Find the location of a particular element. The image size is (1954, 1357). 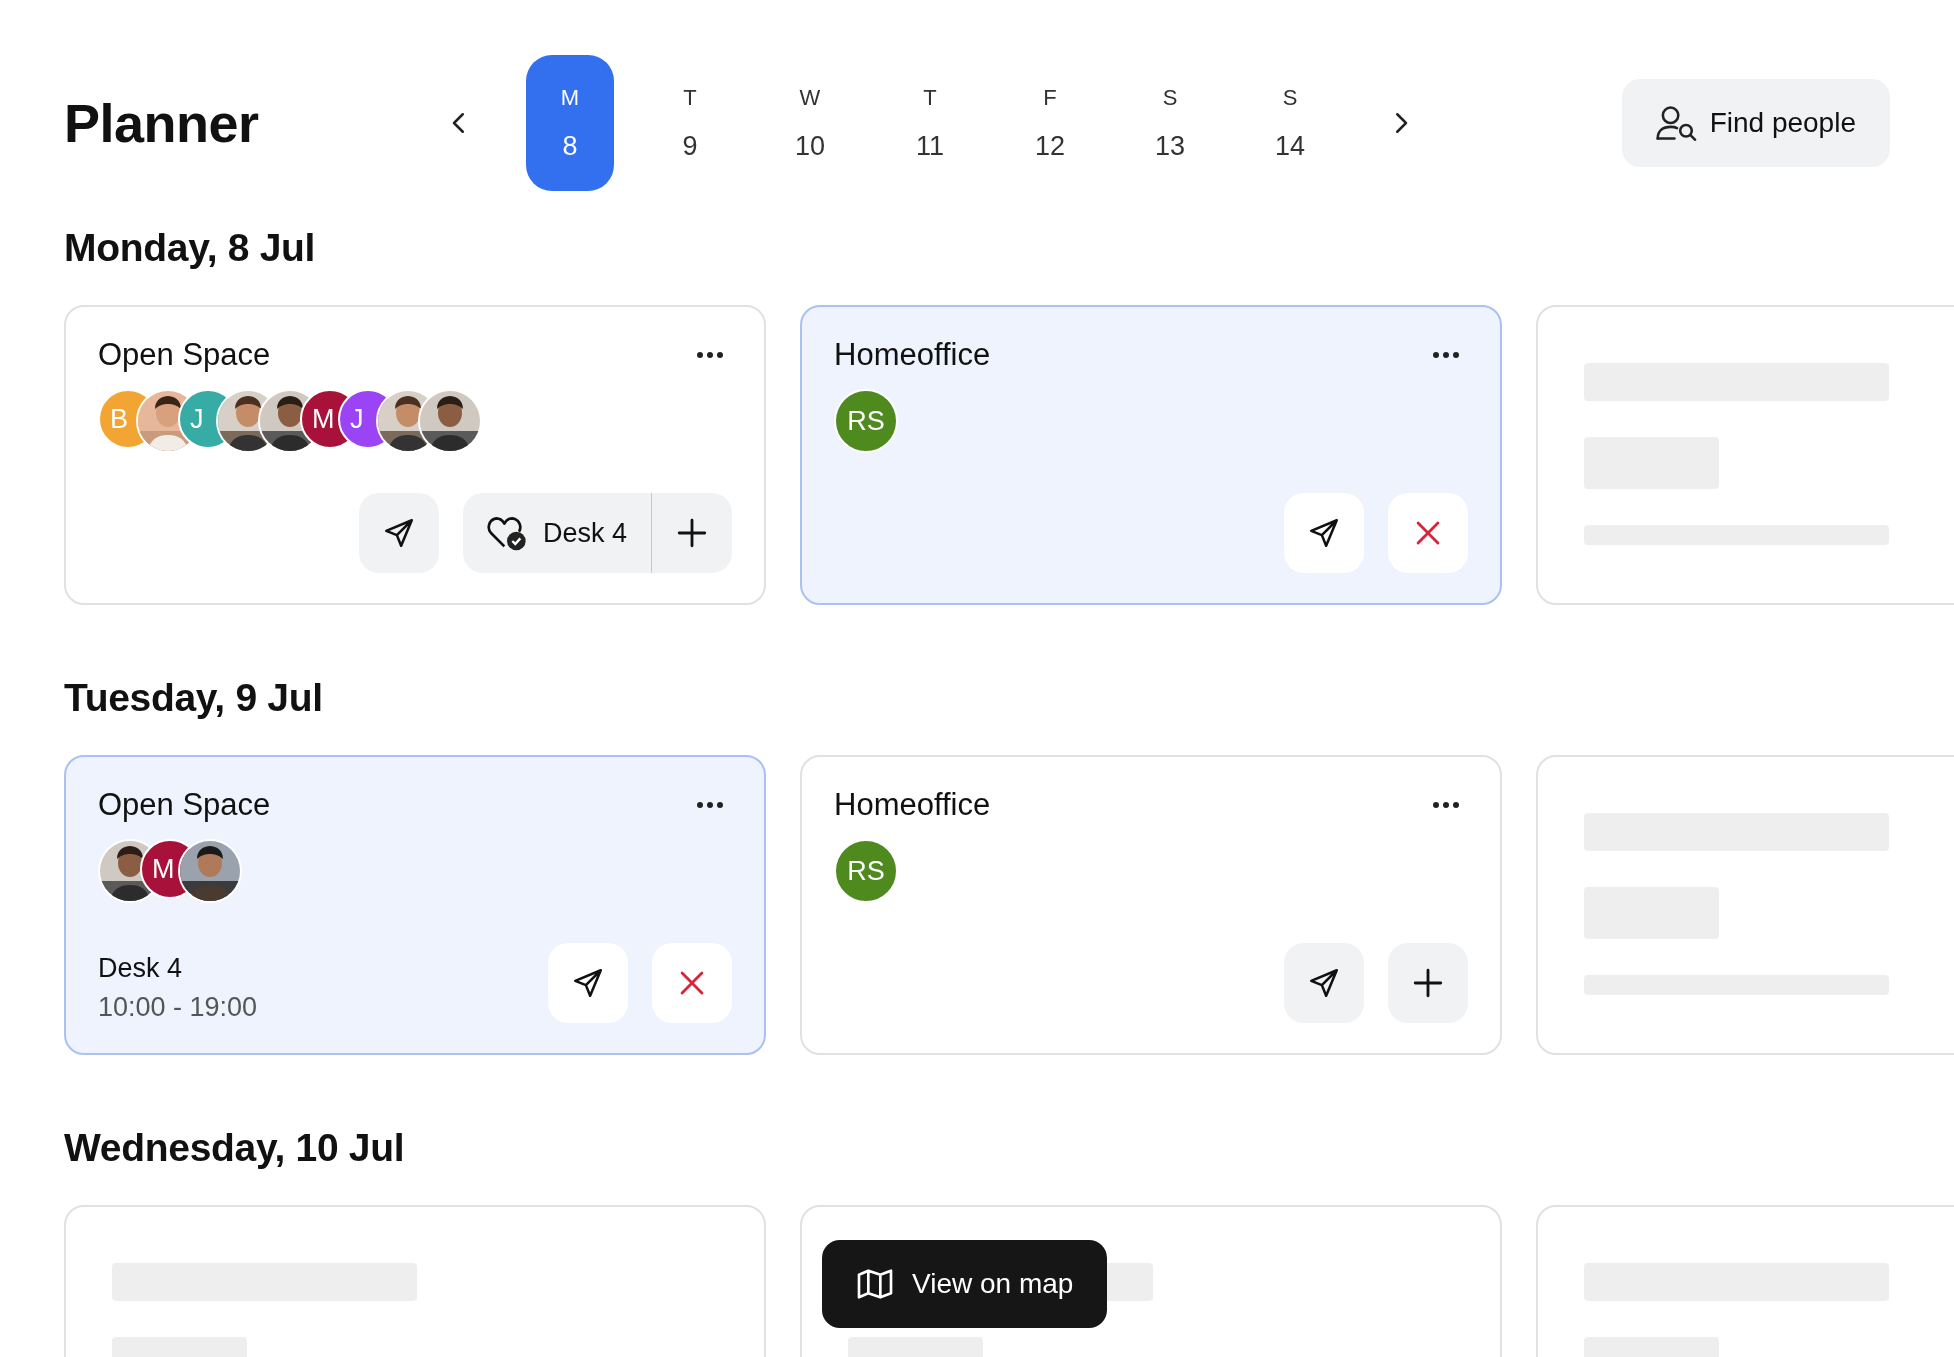

map-icon is located at coordinates (875, 1284).